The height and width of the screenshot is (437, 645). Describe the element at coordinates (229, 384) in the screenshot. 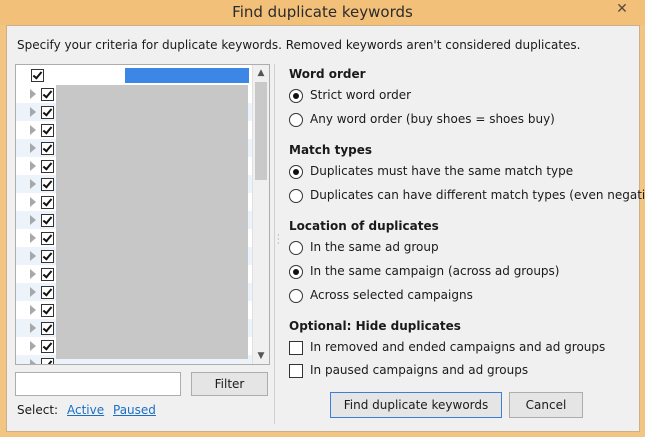

I see `filter-button: Filter` at that location.